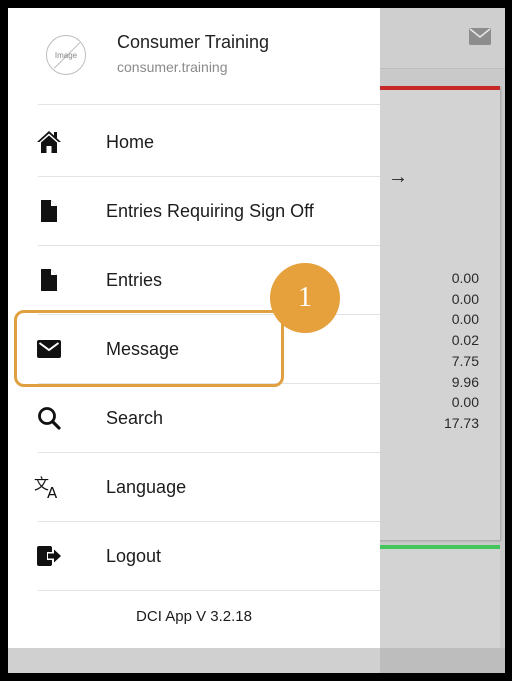 This screenshot has width=512, height=681. What do you see at coordinates (194, 418) in the screenshot?
I see `menu-item-search: Search` at bounding box center [194, 418].